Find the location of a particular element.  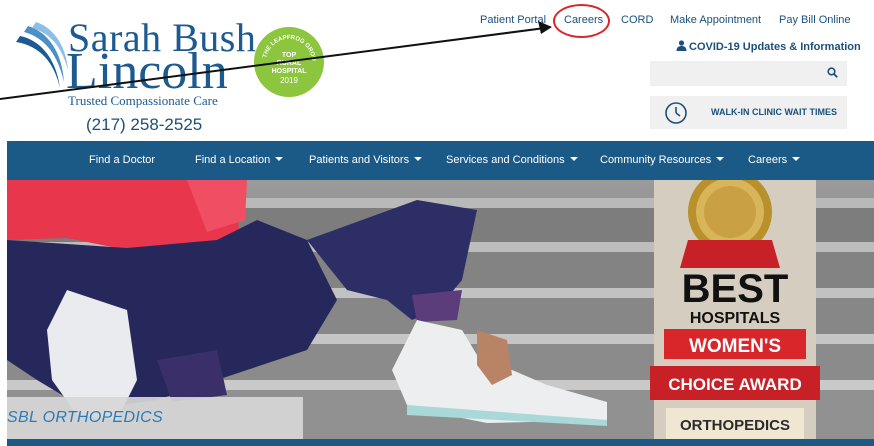

nav-item-services-and-conditions: Services and Conditions is located at coordinates (512, 160).